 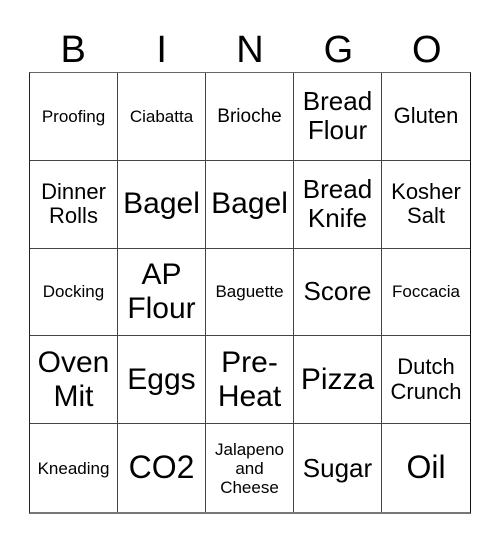 I want to click on header-letter-b: B, so click(x=73, y=50).